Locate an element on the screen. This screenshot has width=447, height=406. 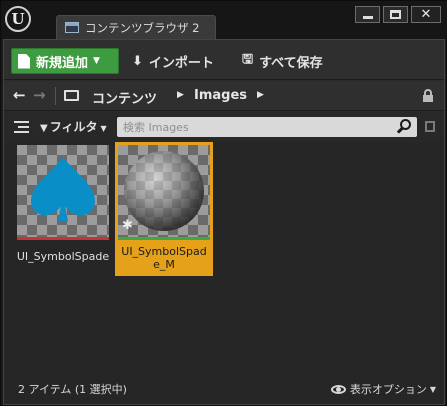
window-controls: ✕ is located at coordinates (398, 14).